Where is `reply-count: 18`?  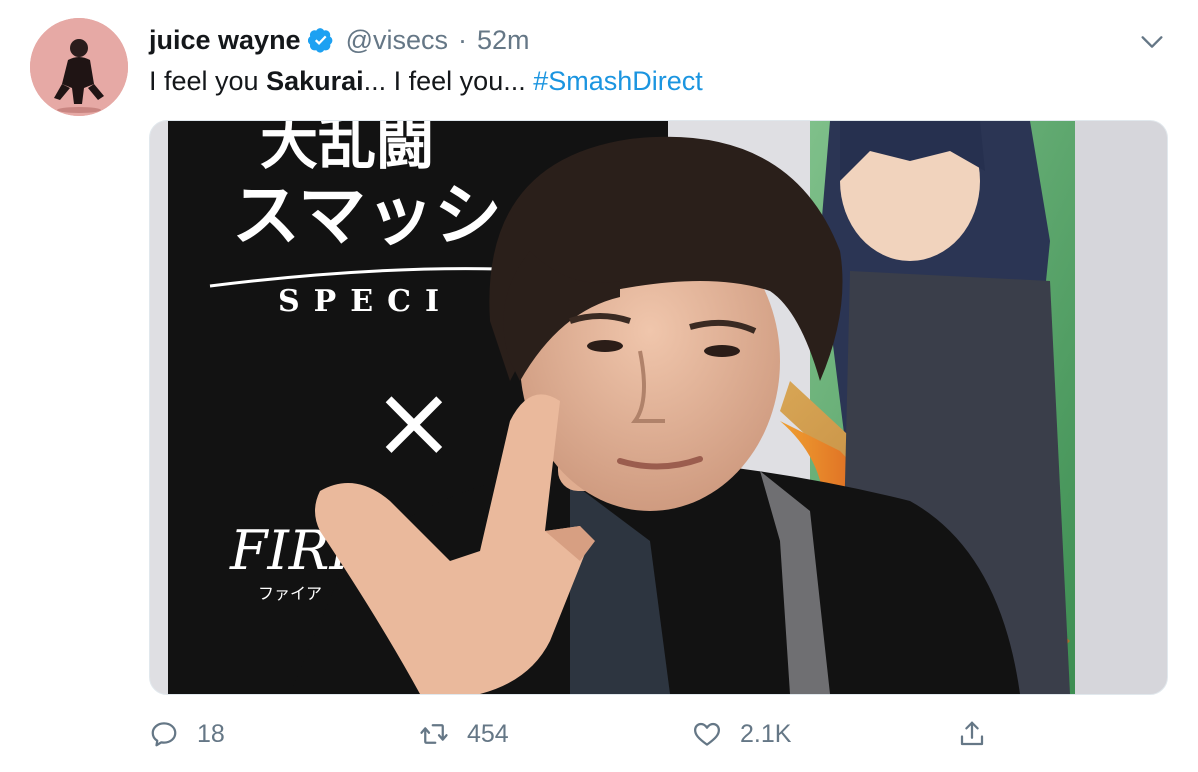
reply-count: 18 is located at coordinates (211, 733).